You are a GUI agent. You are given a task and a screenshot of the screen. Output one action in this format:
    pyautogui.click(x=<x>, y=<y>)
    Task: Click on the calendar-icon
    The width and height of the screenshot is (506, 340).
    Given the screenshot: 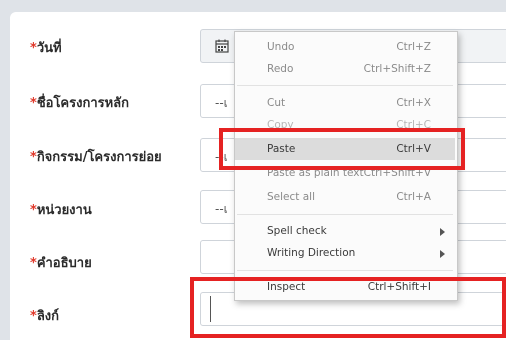 What is the action you would take?
    pyautogui.click(x=222, y=46)
    